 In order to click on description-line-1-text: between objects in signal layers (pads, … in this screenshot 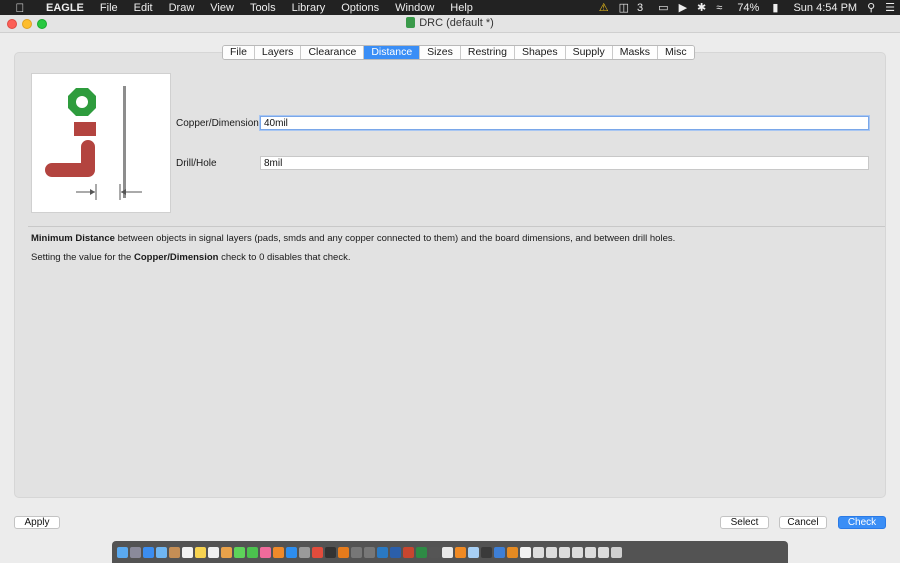, I will do `click(395, 238)`.